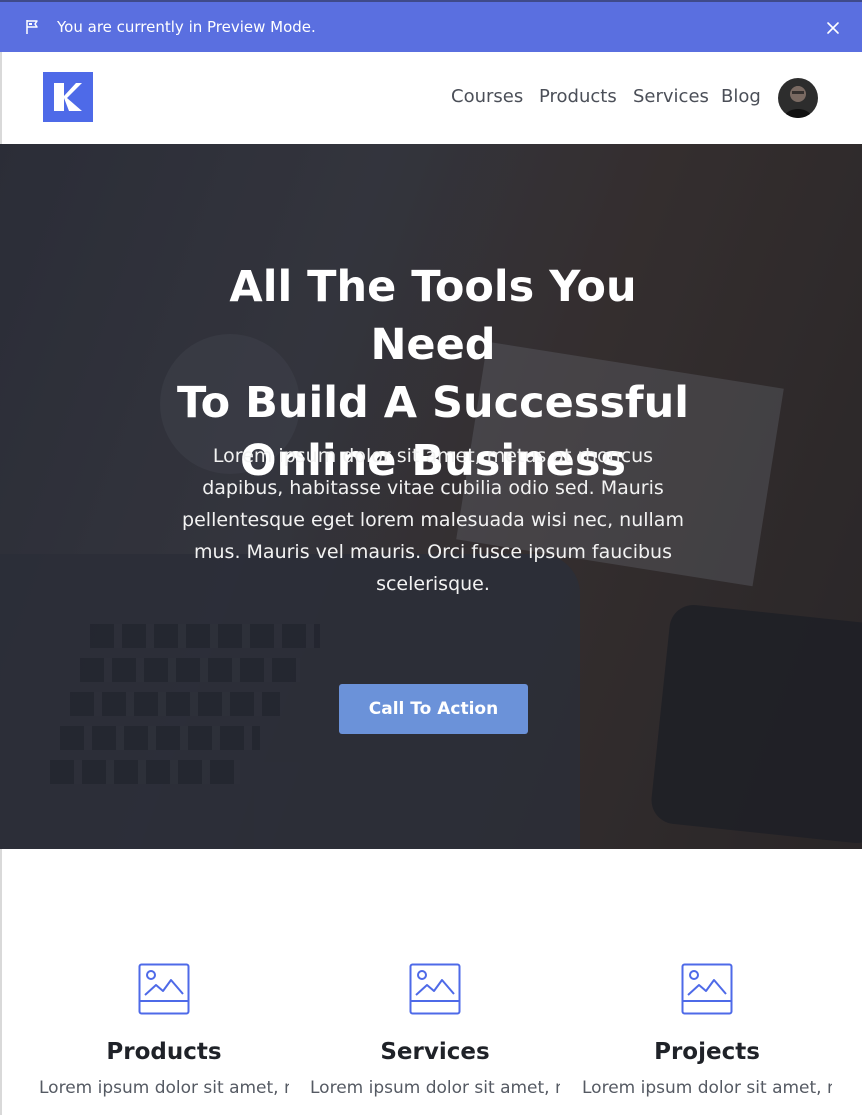  I want to click on kajabi-logo, so click(68, 97).